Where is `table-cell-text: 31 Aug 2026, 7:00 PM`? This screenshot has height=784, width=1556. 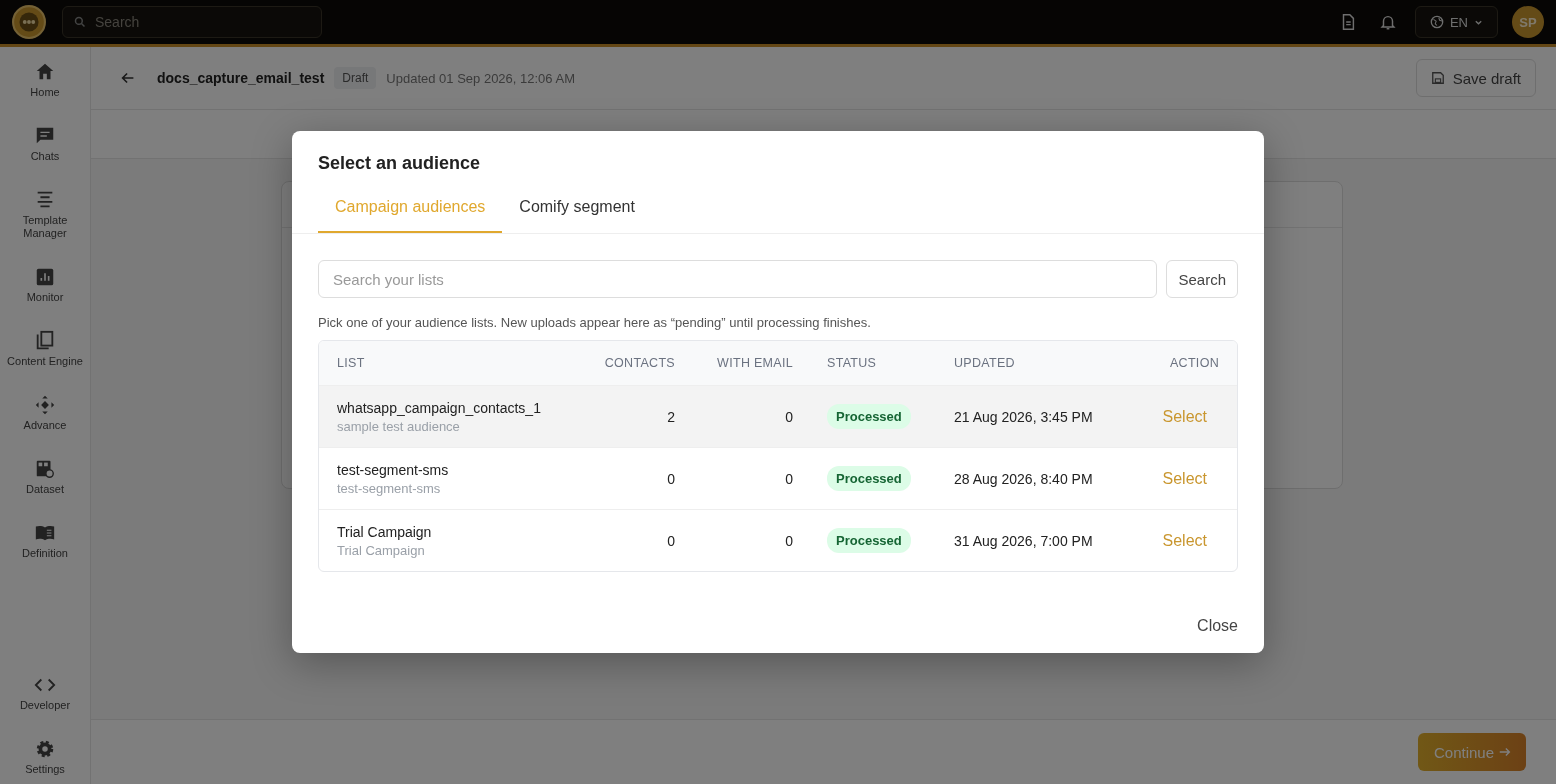
table-cell-text: 31 Aug 2026, 7:00 PM is located at coordinates (1024, 540).